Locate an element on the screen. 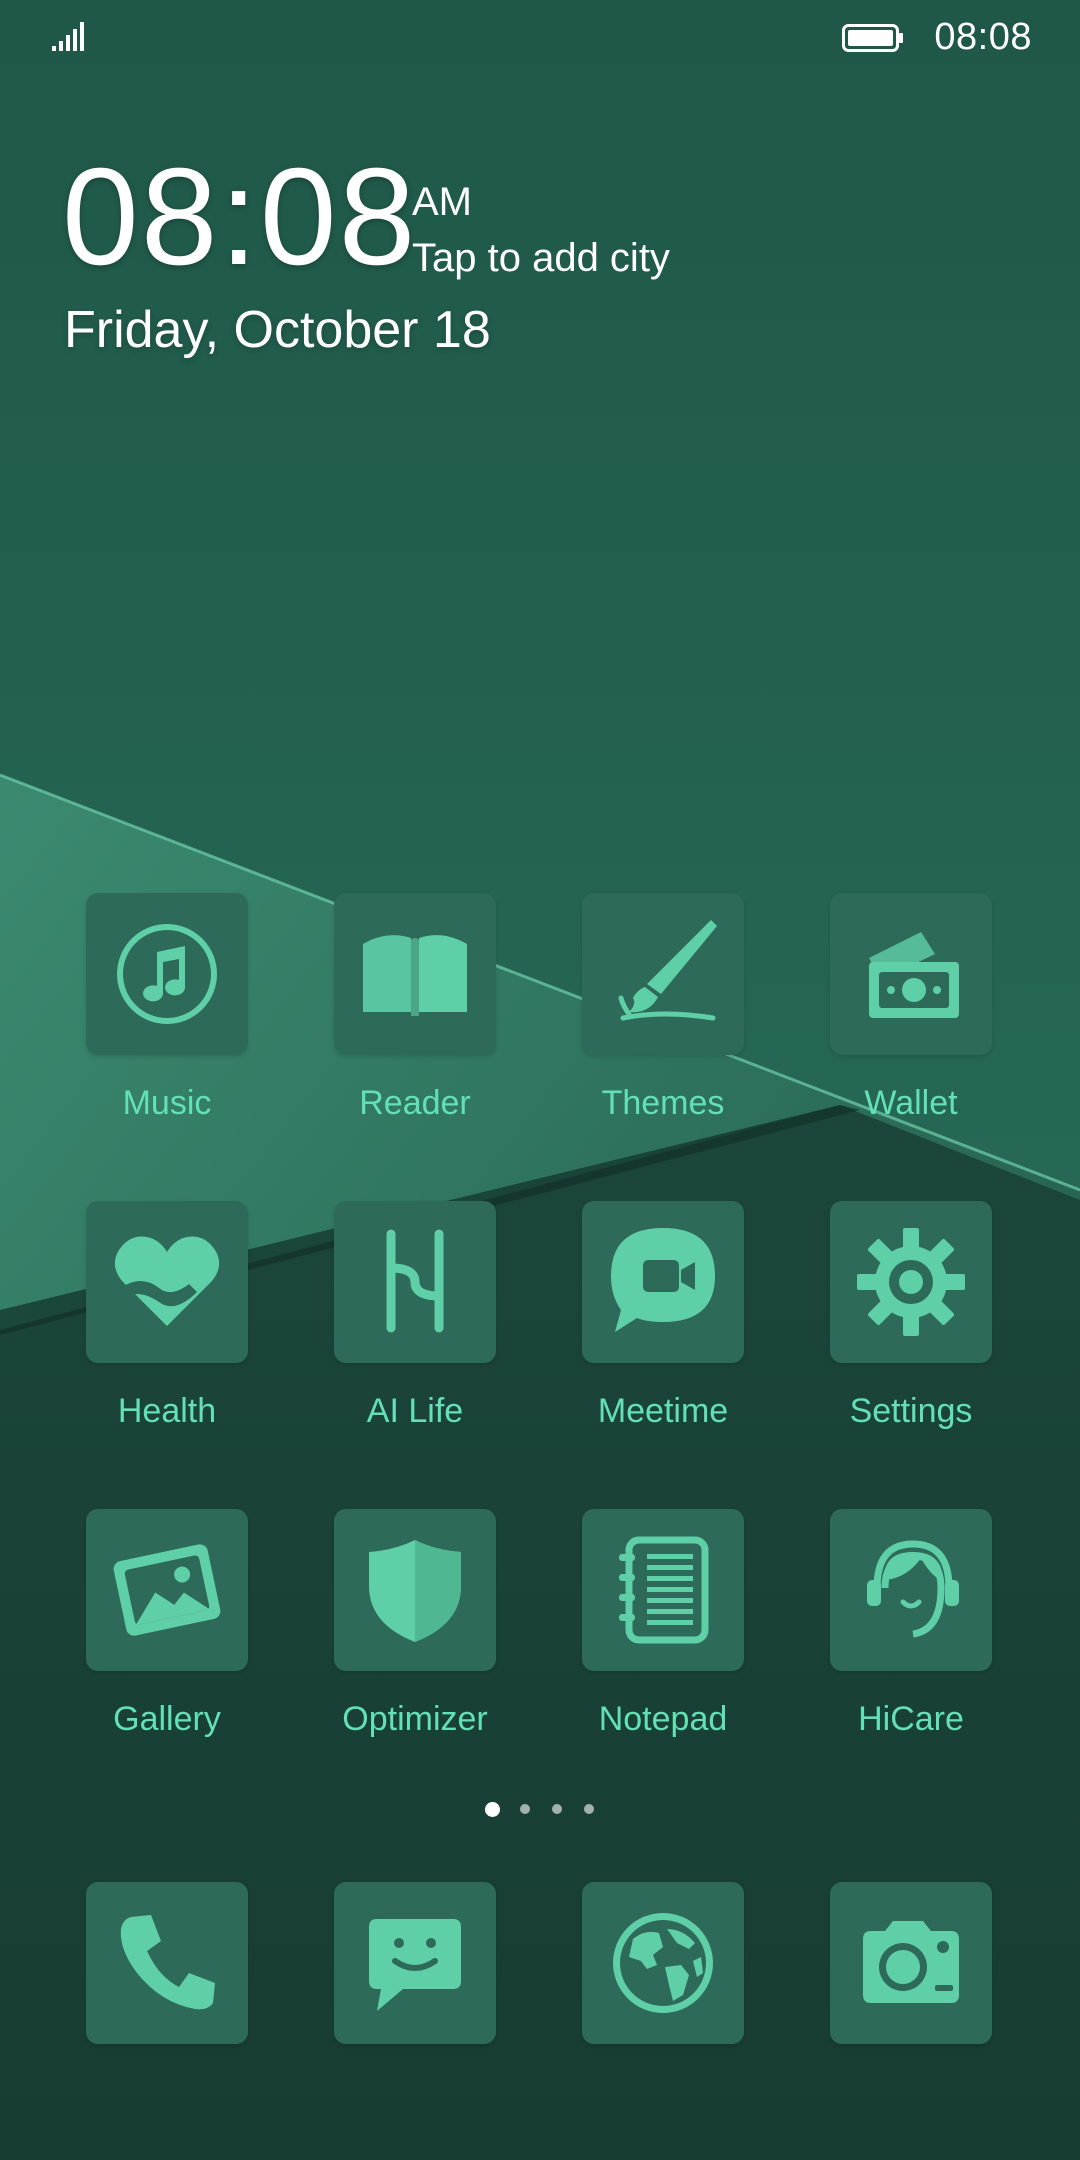 The height and width of the screenshot is (2160, 1080). book-icon is located at coordinates (415, 975).